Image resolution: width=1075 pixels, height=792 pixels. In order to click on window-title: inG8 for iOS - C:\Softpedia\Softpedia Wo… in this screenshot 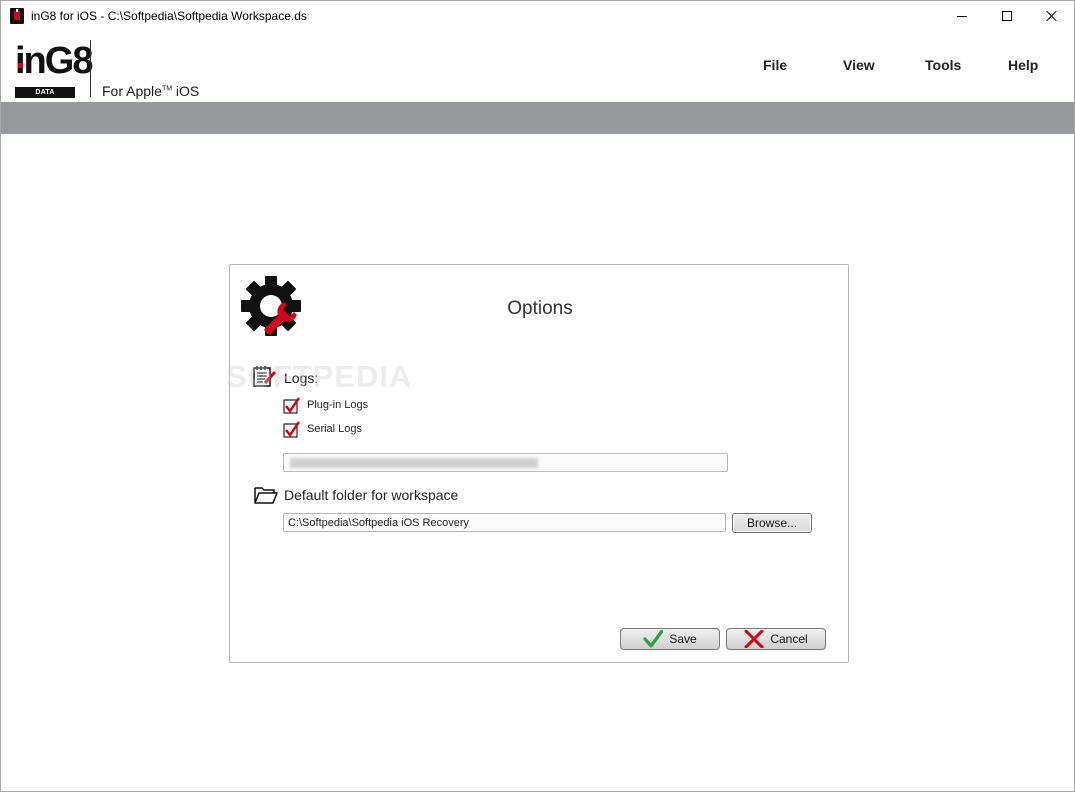, I will do `click(169, 16)`.